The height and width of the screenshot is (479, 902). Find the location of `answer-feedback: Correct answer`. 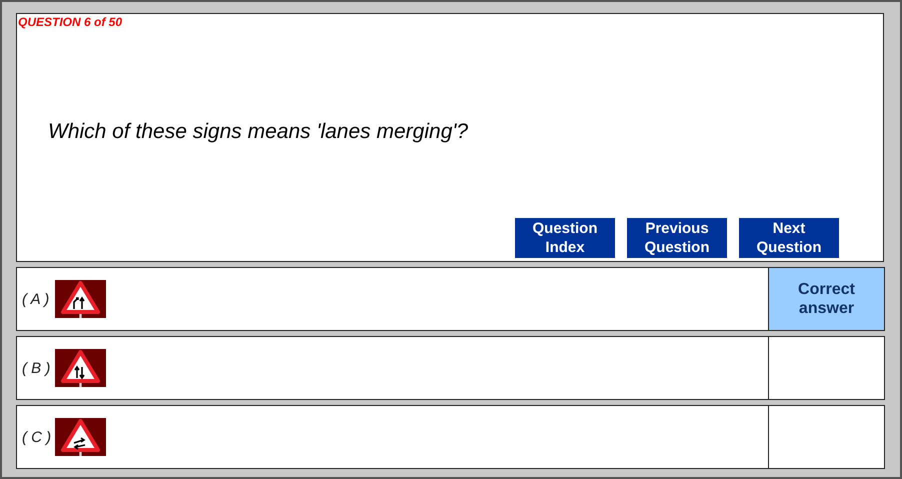

answer-feedback: Correct answer is located at coordinates (826, 299).